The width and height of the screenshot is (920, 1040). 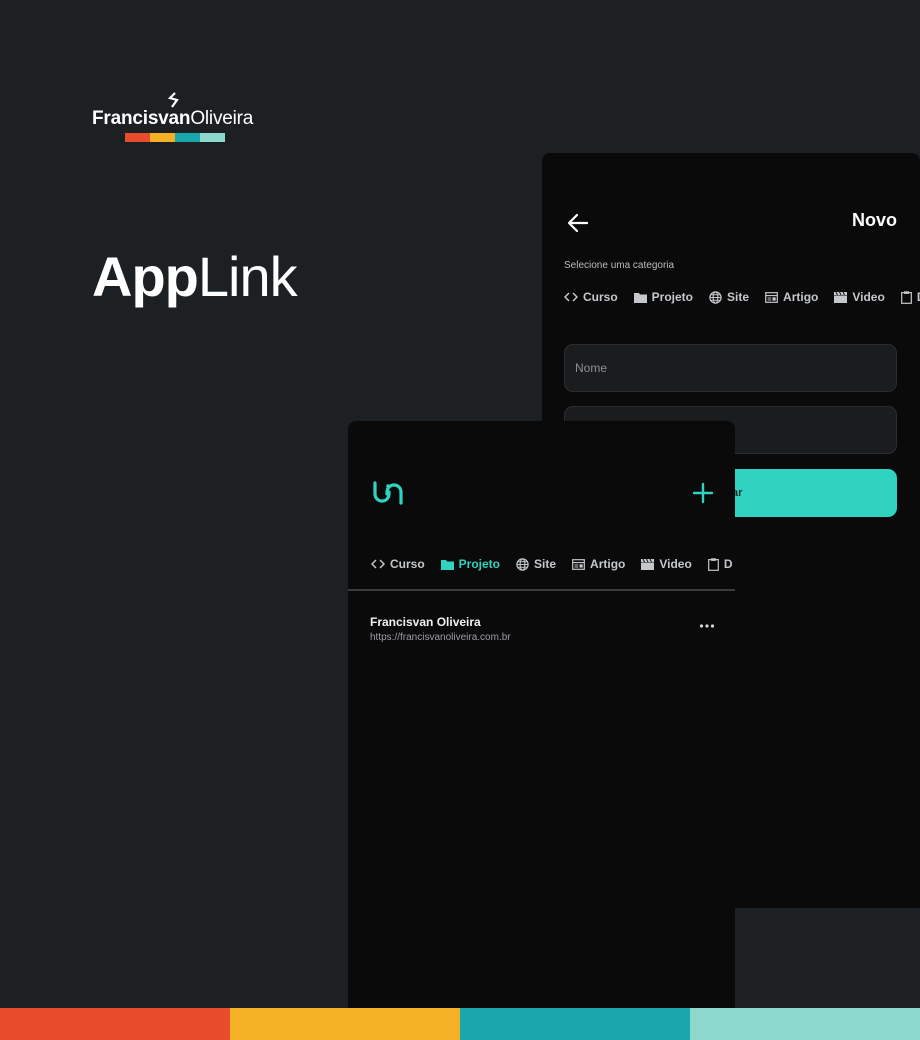 What do you see at coordinates (707, 626) in the screenshot?
I see `more-horizontal-icon` at bounding box center [707, 626].